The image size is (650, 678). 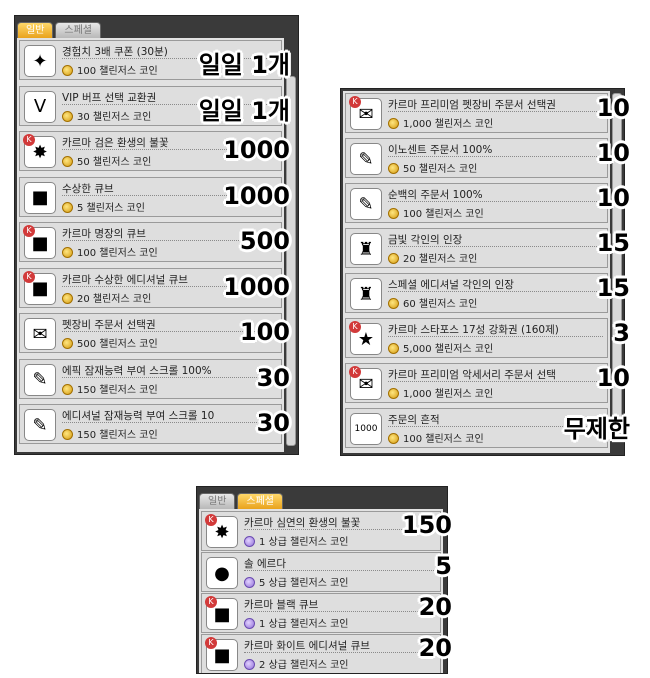 What do you see at coordinates (114, 162) in the screenshot?
I see `item-price-text: 50 챌린저스 코인` at bounding box center [114, 162].